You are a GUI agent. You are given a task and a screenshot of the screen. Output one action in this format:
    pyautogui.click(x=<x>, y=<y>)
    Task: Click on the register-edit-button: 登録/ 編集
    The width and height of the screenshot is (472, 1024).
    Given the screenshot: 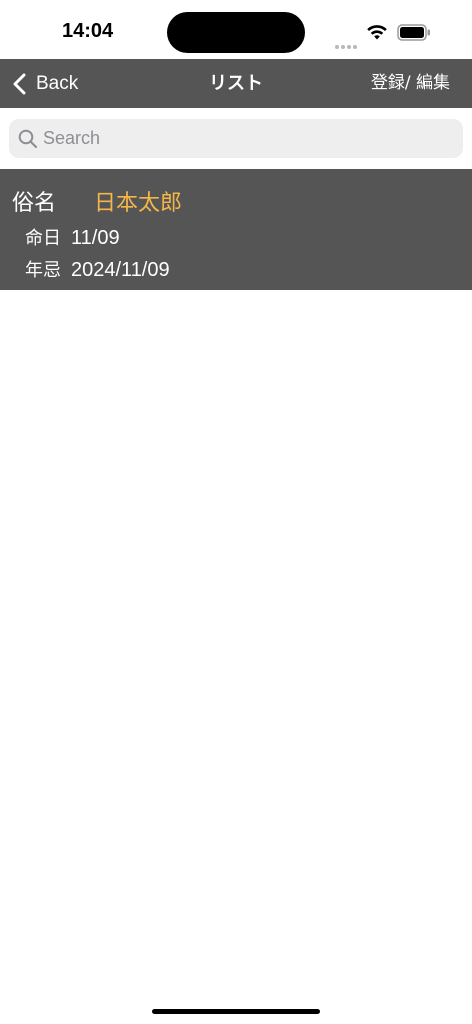 What is the action you would take?
    pyautogui.click(x=410, y=83)
    